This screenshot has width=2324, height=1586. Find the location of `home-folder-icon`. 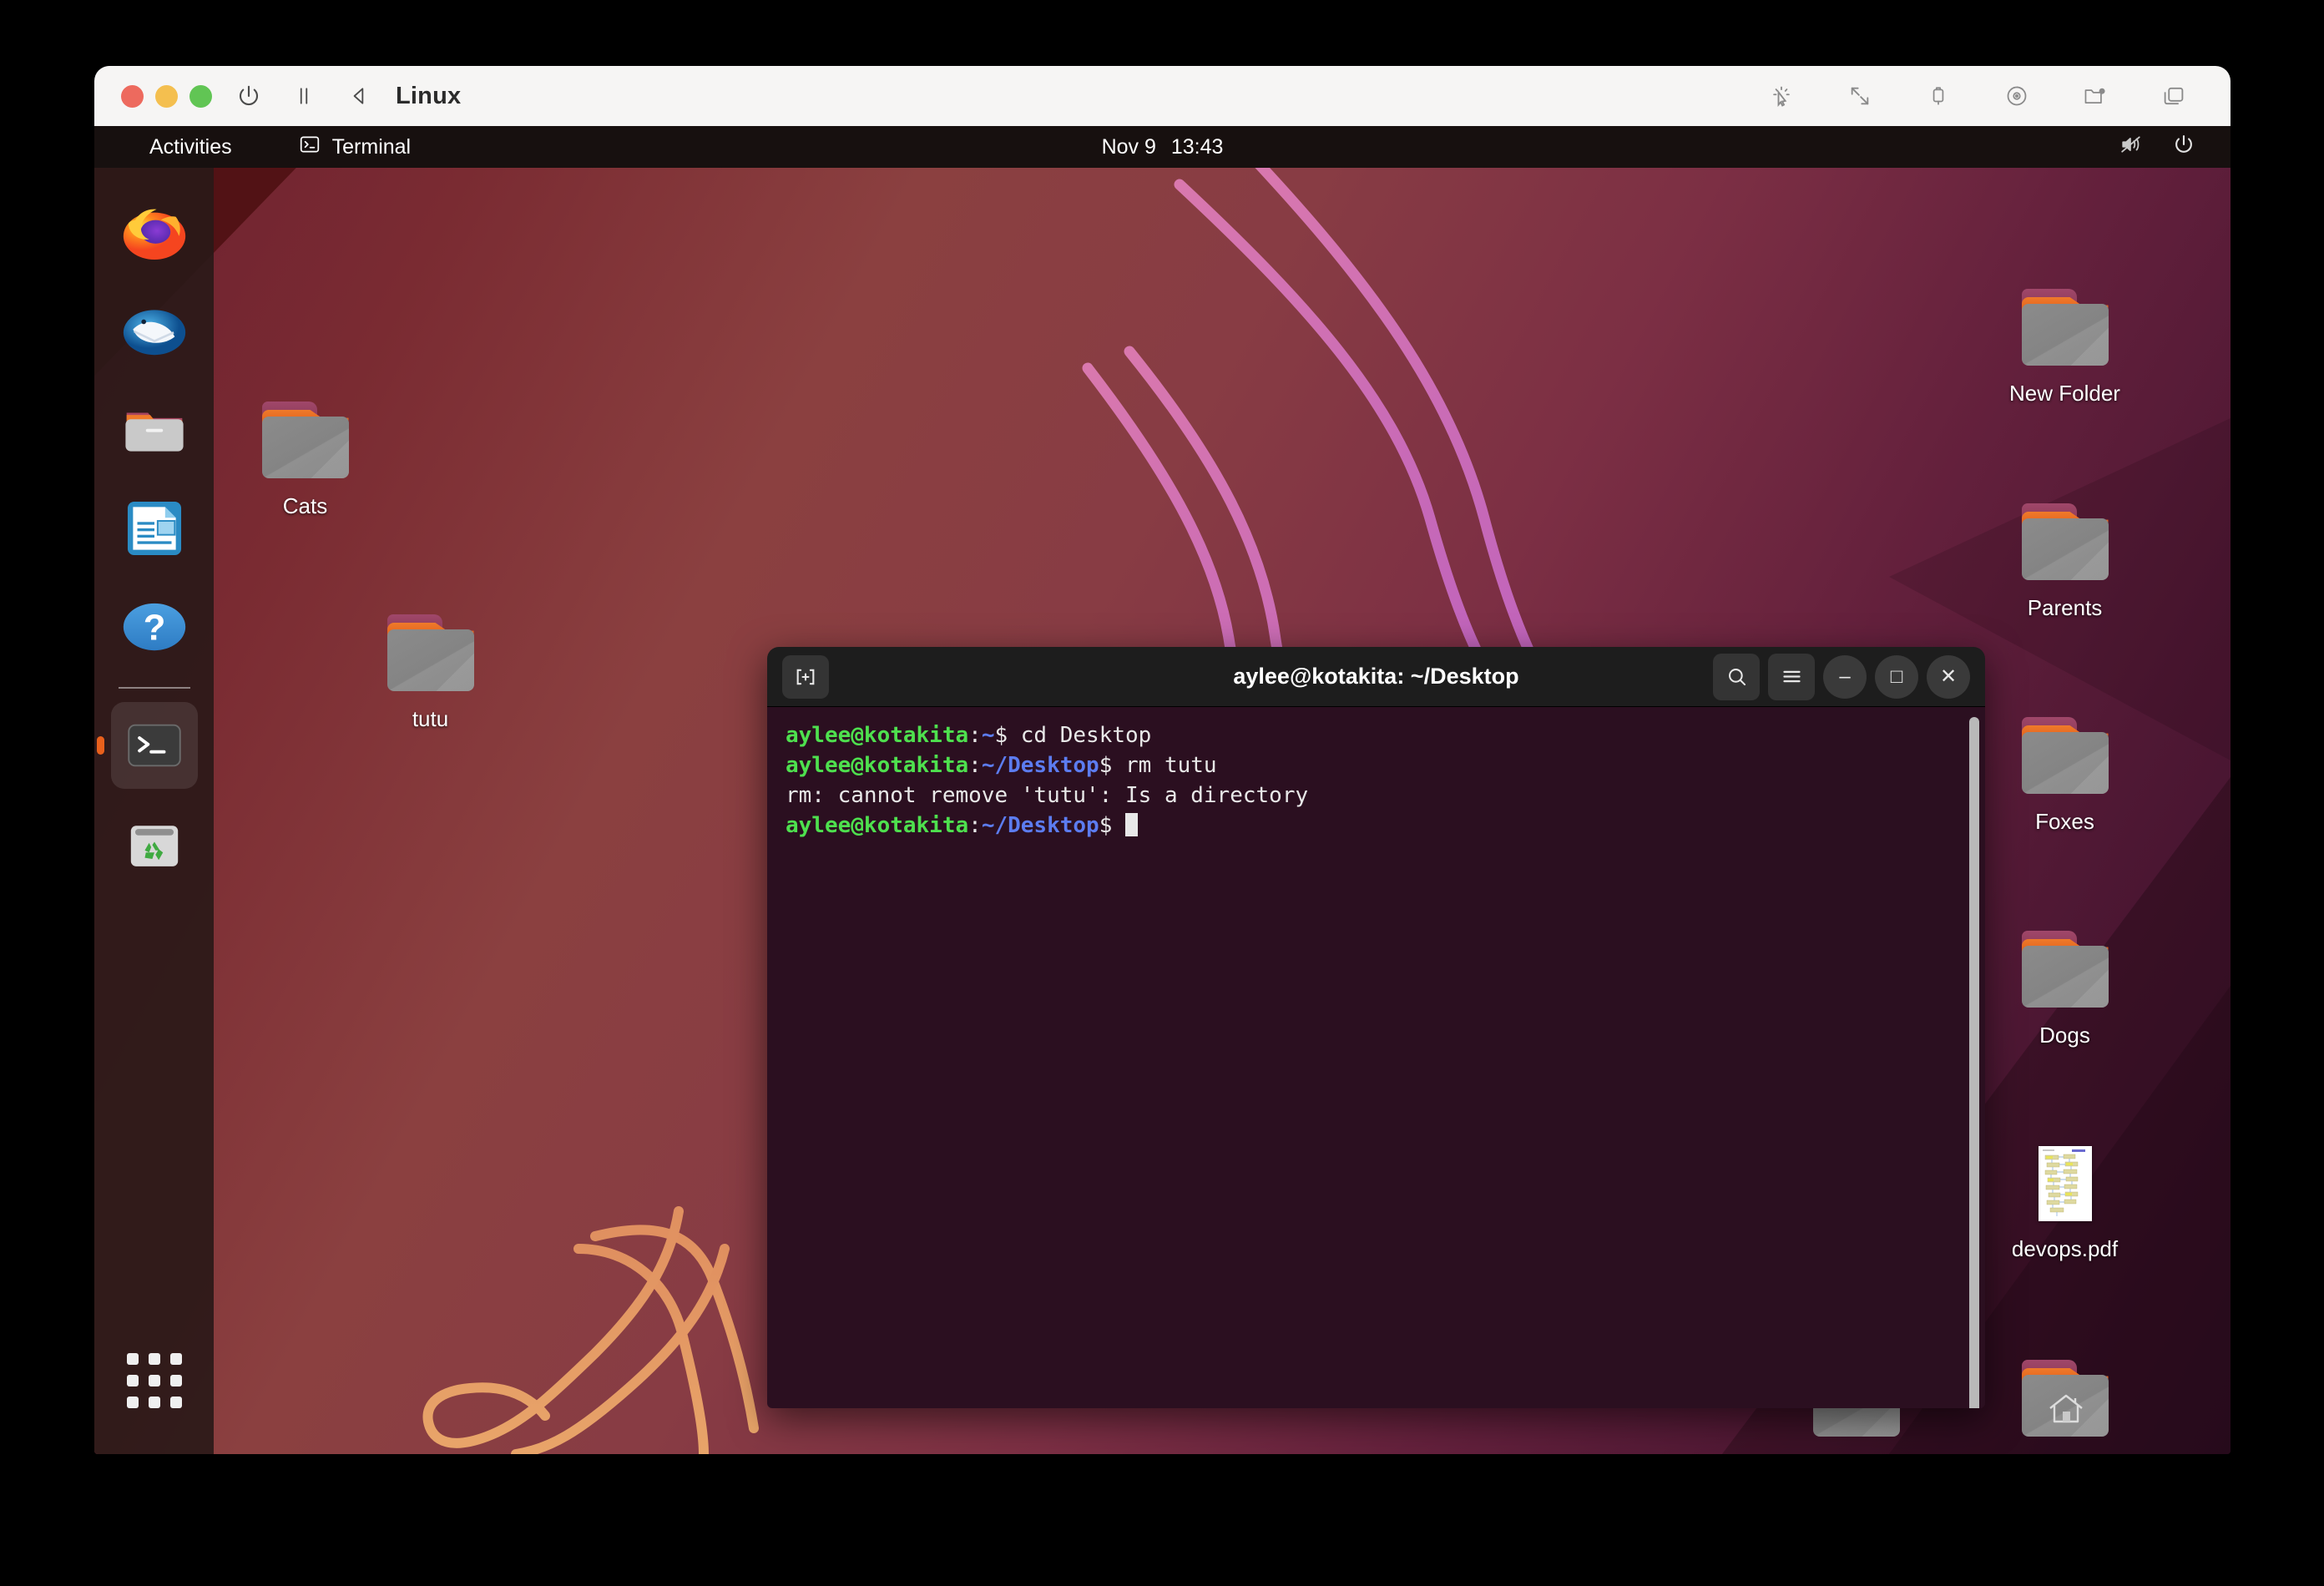

home-folder-icon is located at coordinates (2065, 1400).